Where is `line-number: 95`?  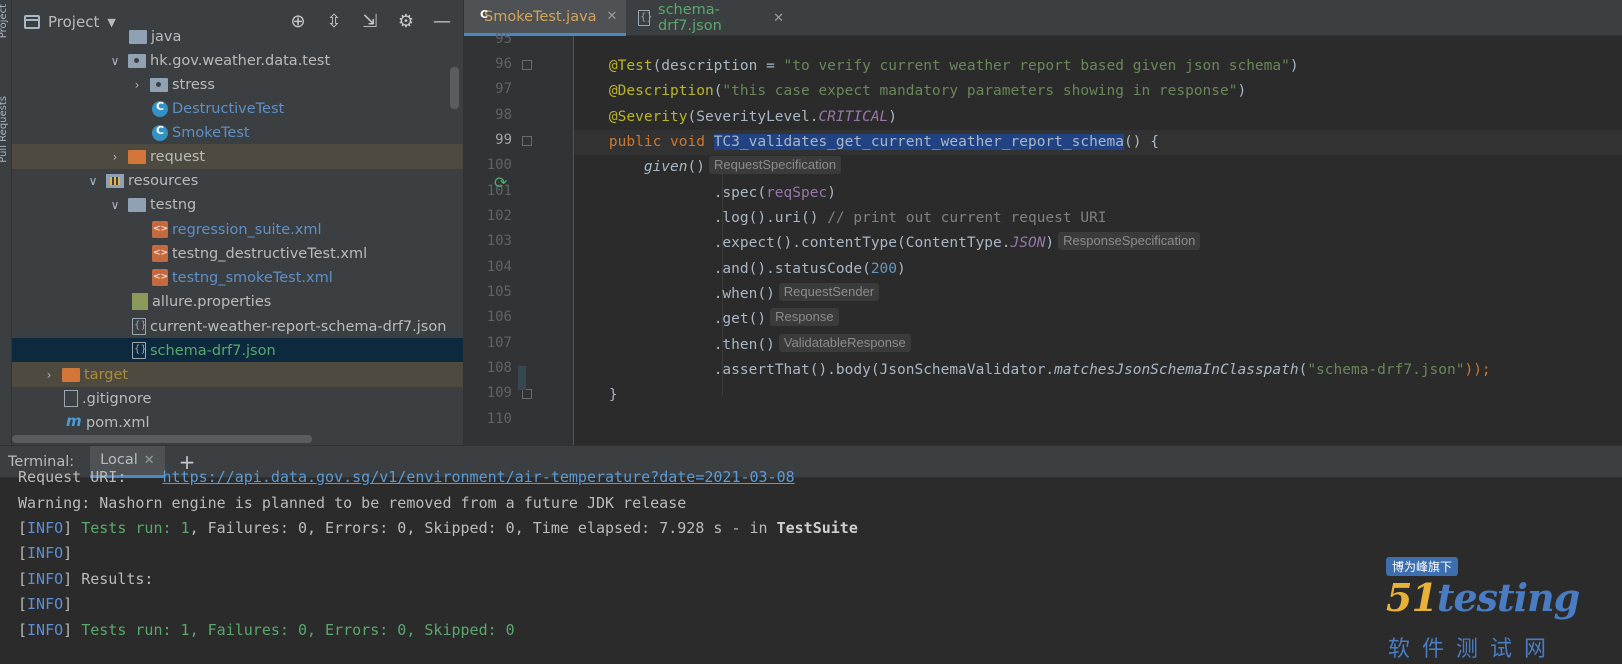 line-number: 95 is located at coordinates (503, 39).